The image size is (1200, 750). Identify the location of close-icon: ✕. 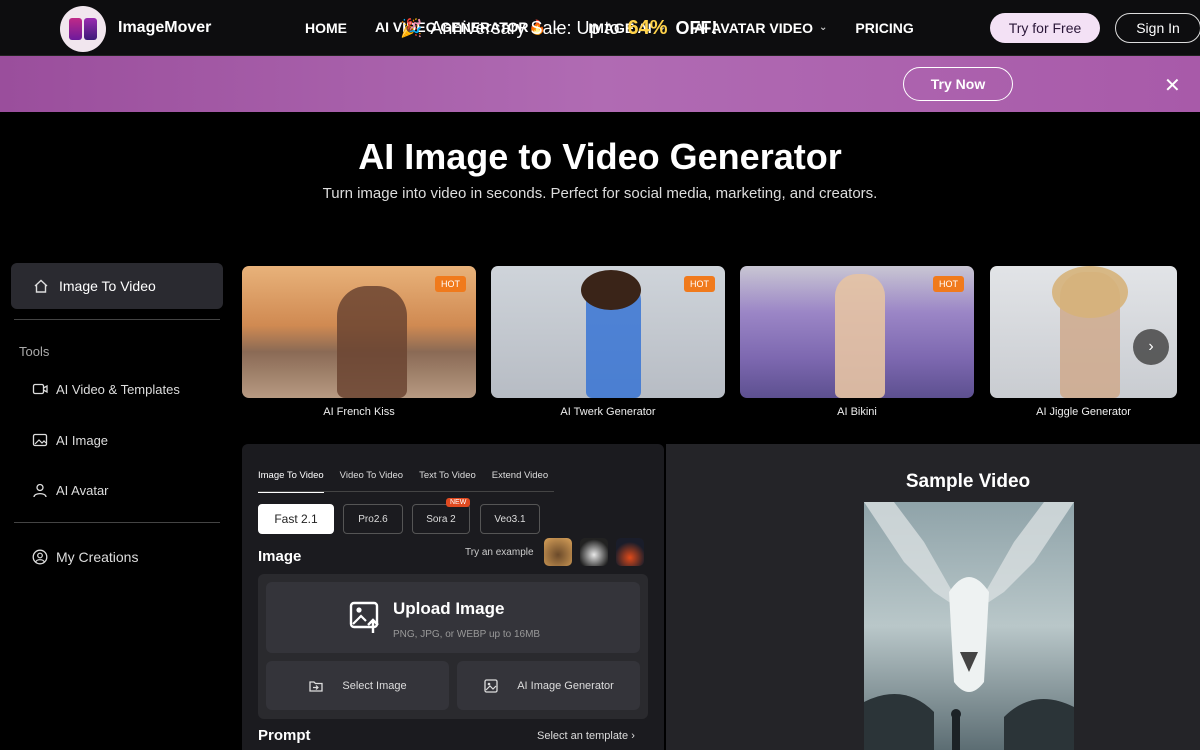
(1172, 85).